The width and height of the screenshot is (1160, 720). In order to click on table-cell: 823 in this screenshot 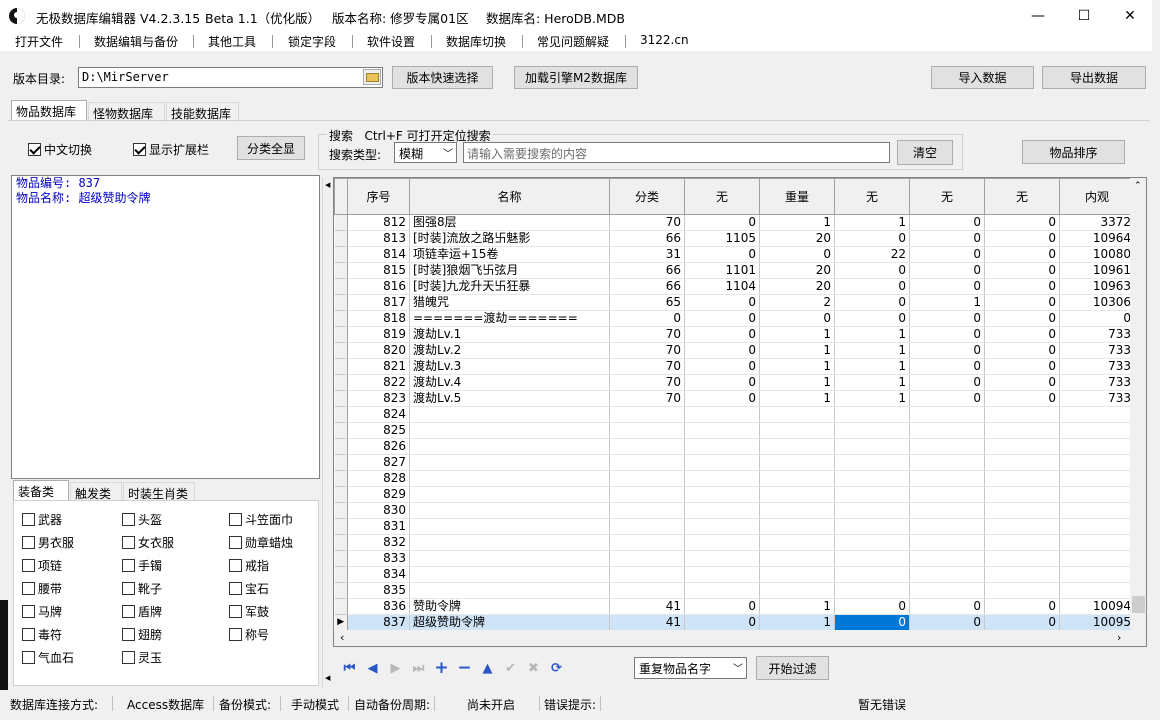, I will do `click(378, 398)`.